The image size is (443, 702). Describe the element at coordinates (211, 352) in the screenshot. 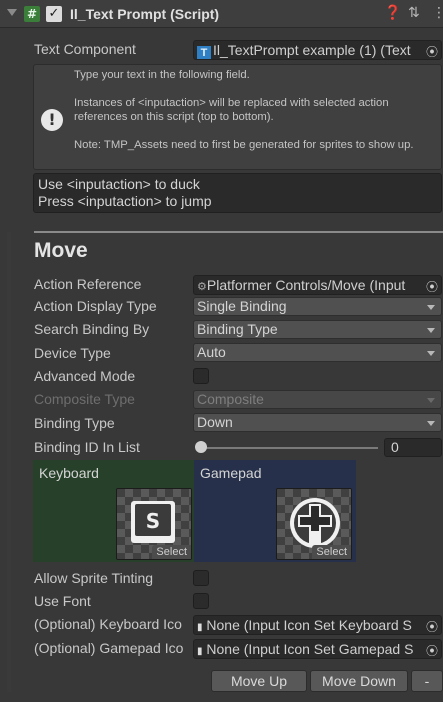

I see `device-type-value: Auto` at that location.